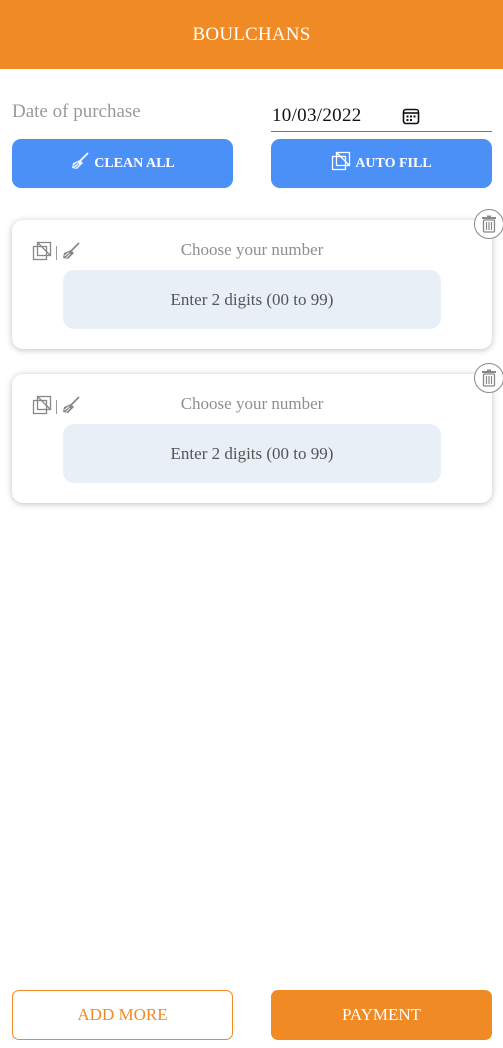 This screenshot has width=503, height=1048. I want to click on auto-fill-label: AUTO FILL, so click(393, 163).